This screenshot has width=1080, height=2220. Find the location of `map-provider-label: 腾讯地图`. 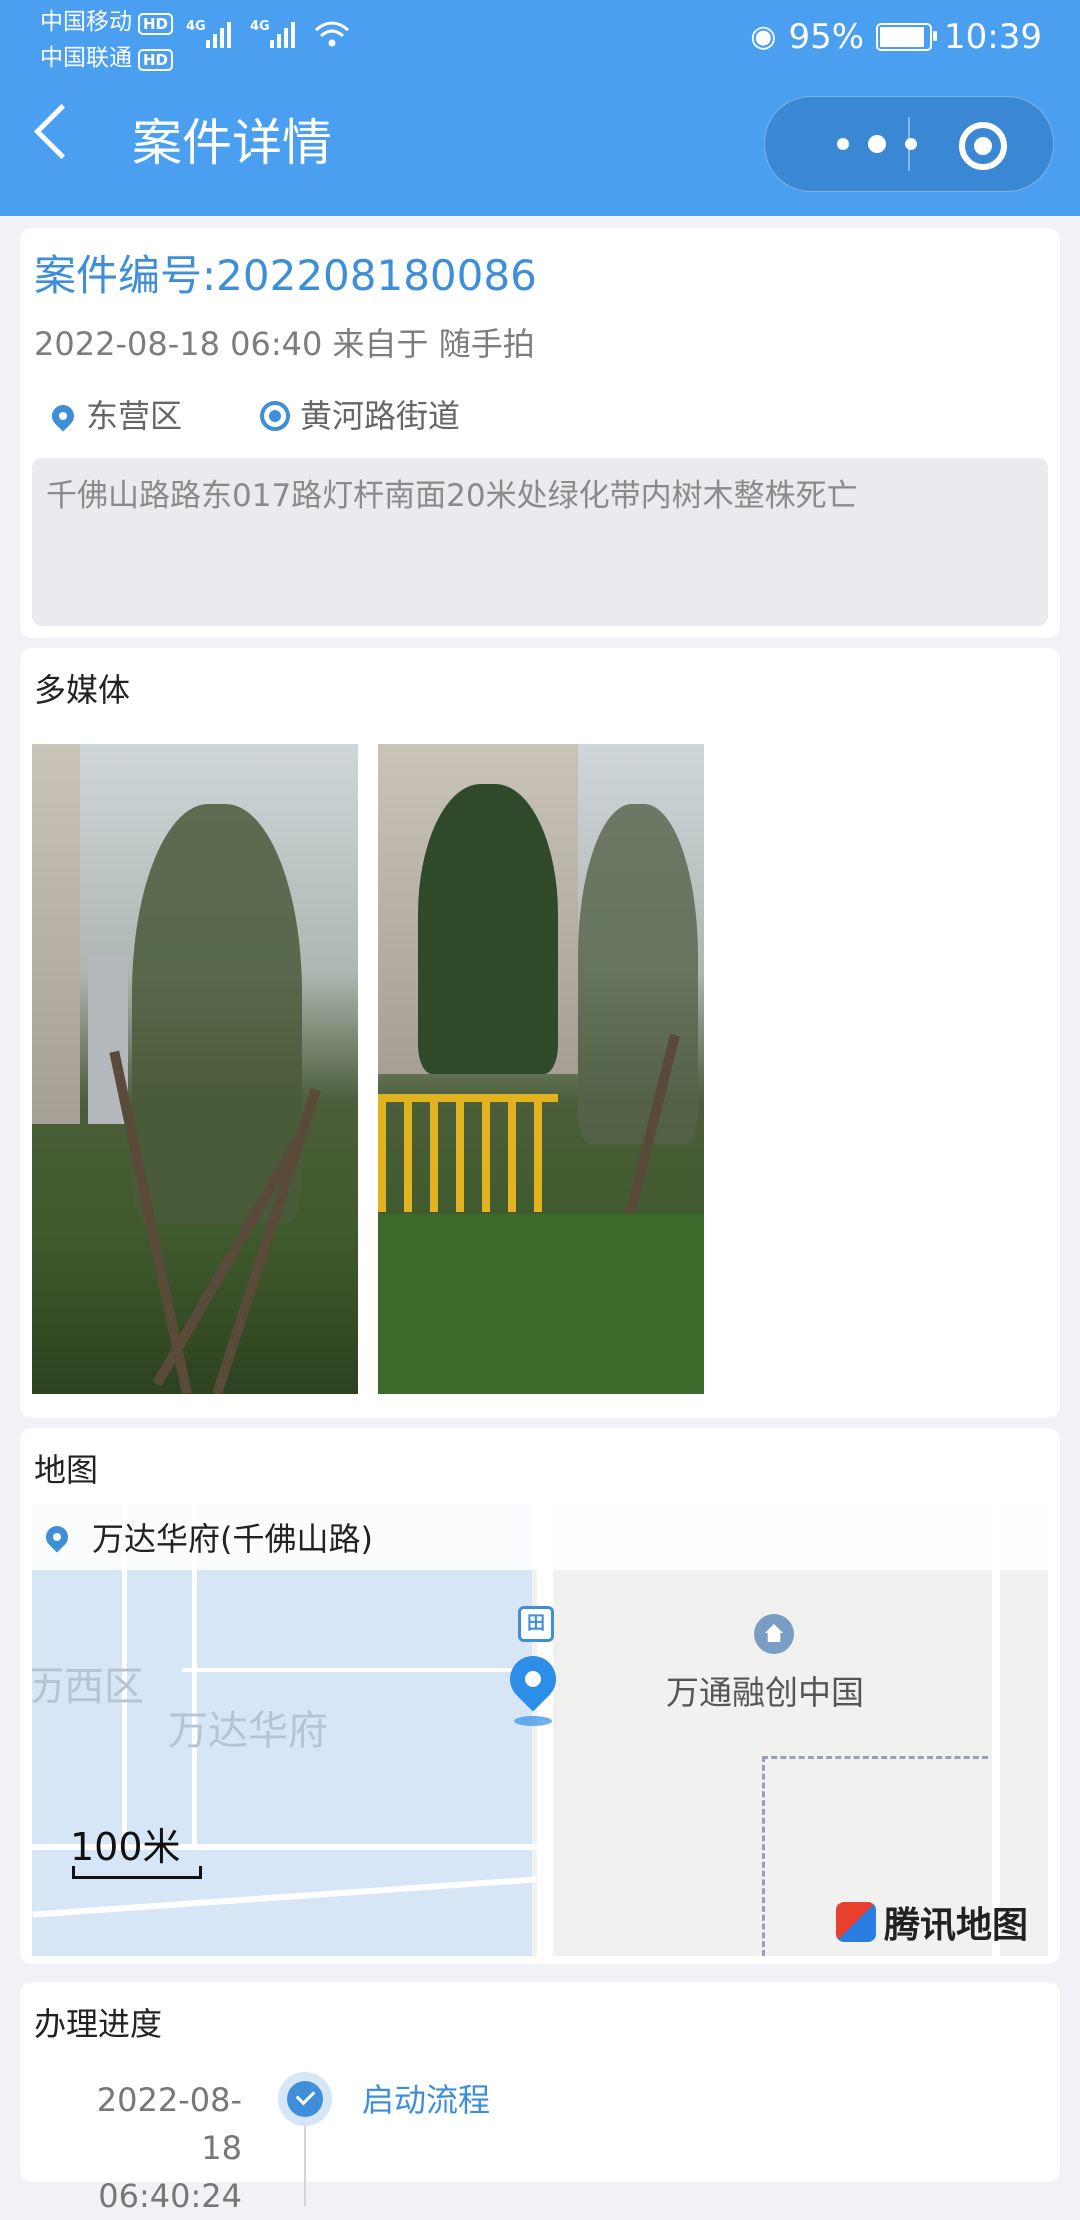

map-provider-label: 腾讯地图 is located at coordinates (955, 1925).